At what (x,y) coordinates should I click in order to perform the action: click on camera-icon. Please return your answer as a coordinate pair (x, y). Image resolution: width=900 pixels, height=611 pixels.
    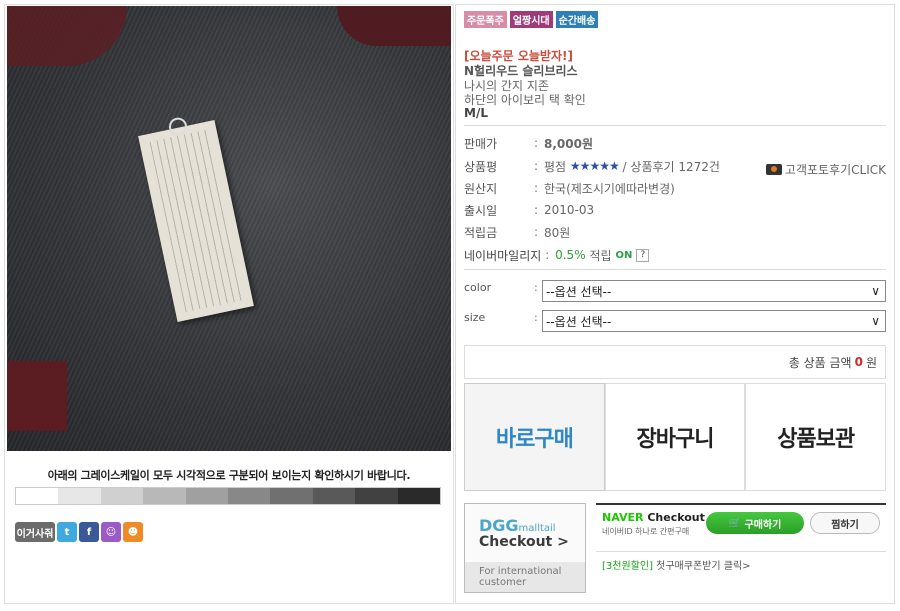
    Looking at the image, I should click on (773, 169).